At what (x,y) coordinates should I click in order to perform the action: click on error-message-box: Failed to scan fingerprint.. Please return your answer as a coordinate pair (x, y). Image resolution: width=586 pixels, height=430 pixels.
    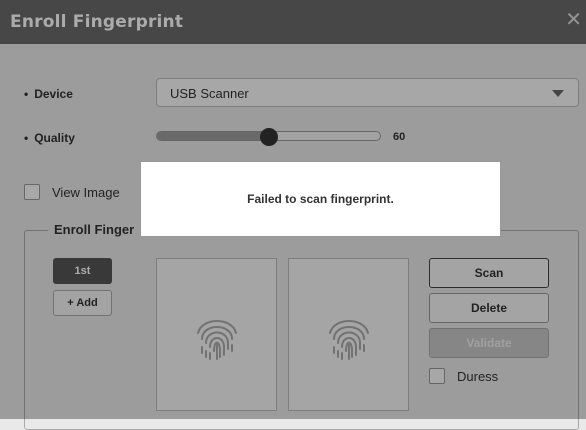
    Looking at the image, I should click on (320, 199).